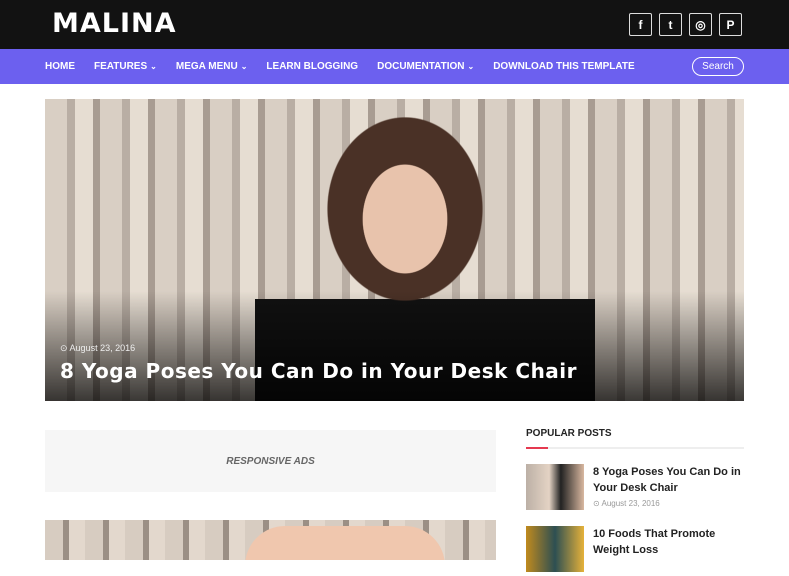 The image size is (789, 576). I want to click on nav-learn-blogging: LEARN BLOGGING, so click(312, 66).